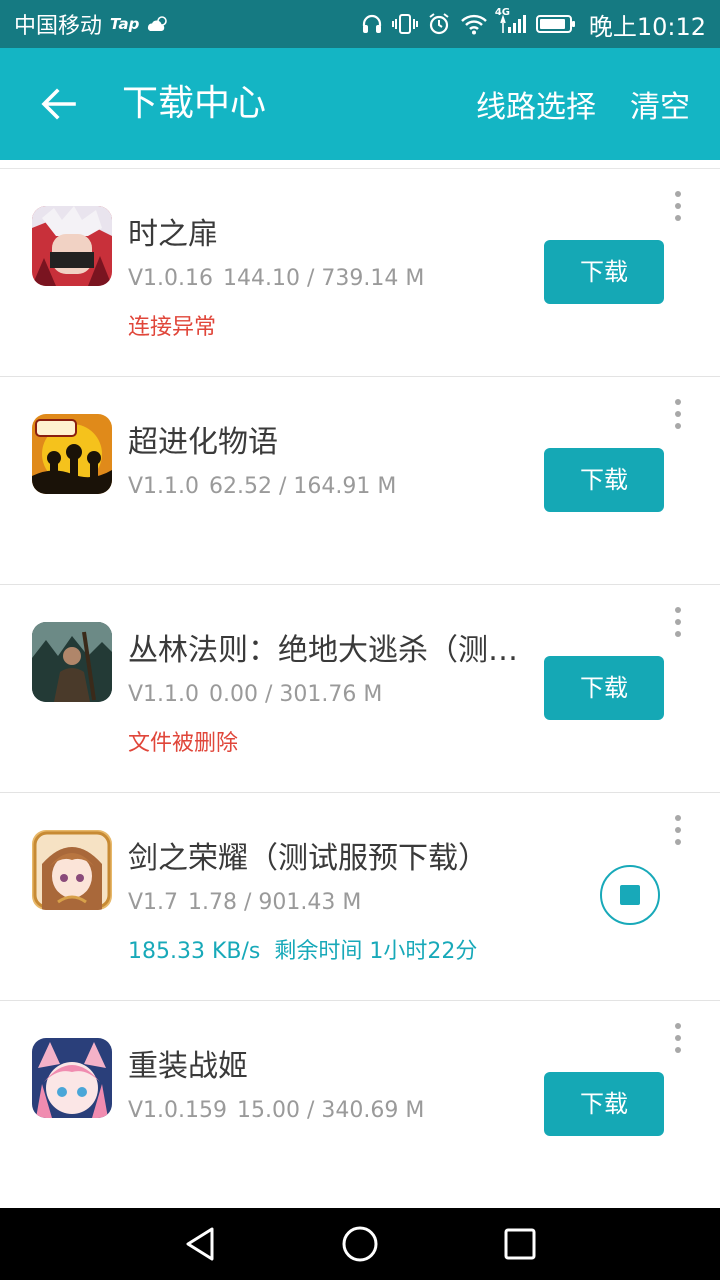  I want to click on app-name: 超进化物语, so click(203, 442).